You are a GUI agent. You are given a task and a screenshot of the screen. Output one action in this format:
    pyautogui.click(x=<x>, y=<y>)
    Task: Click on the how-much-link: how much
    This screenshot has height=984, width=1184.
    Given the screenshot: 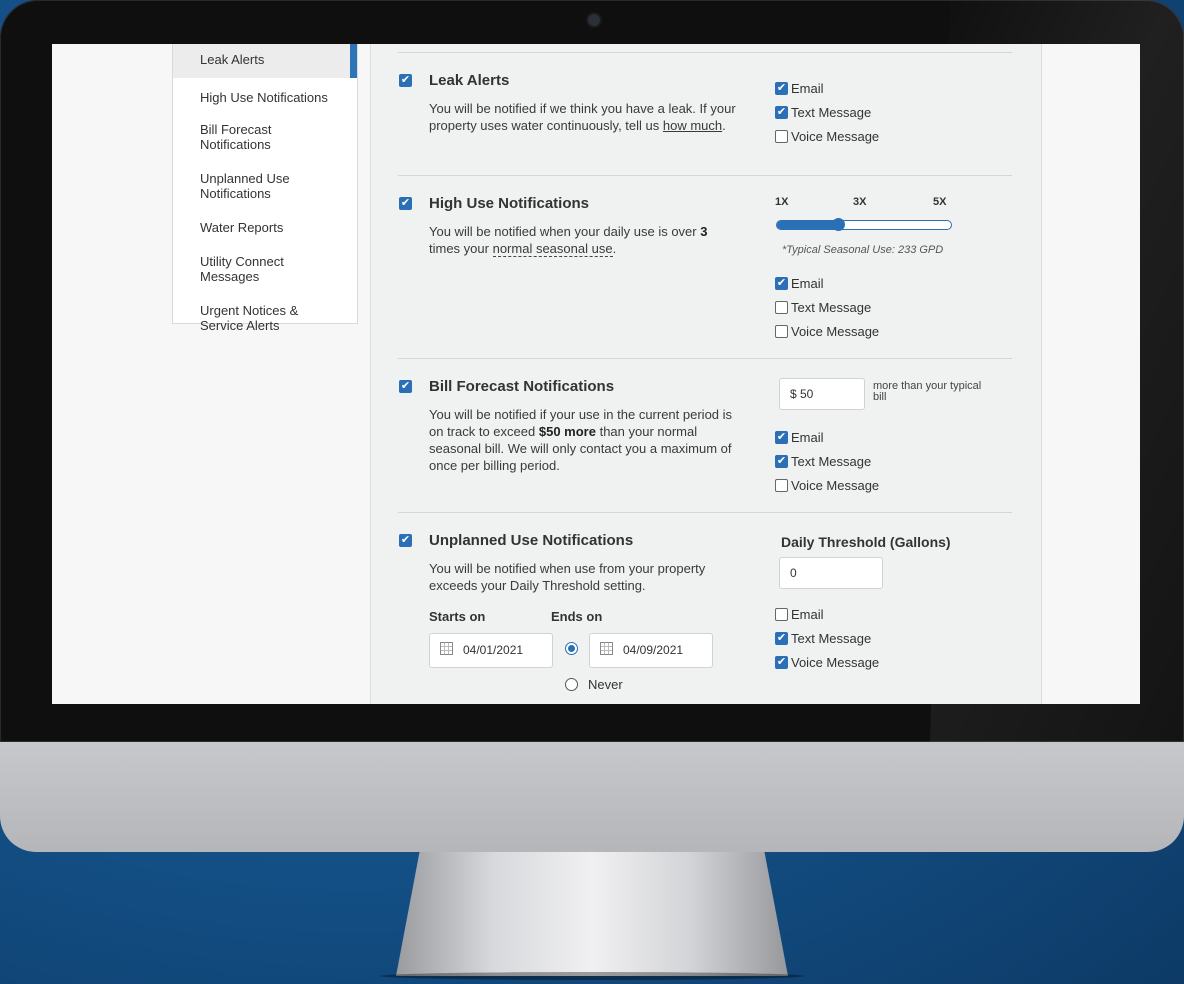 What is the action you would take?
    pyautogui.click(x=692, y=125)
    